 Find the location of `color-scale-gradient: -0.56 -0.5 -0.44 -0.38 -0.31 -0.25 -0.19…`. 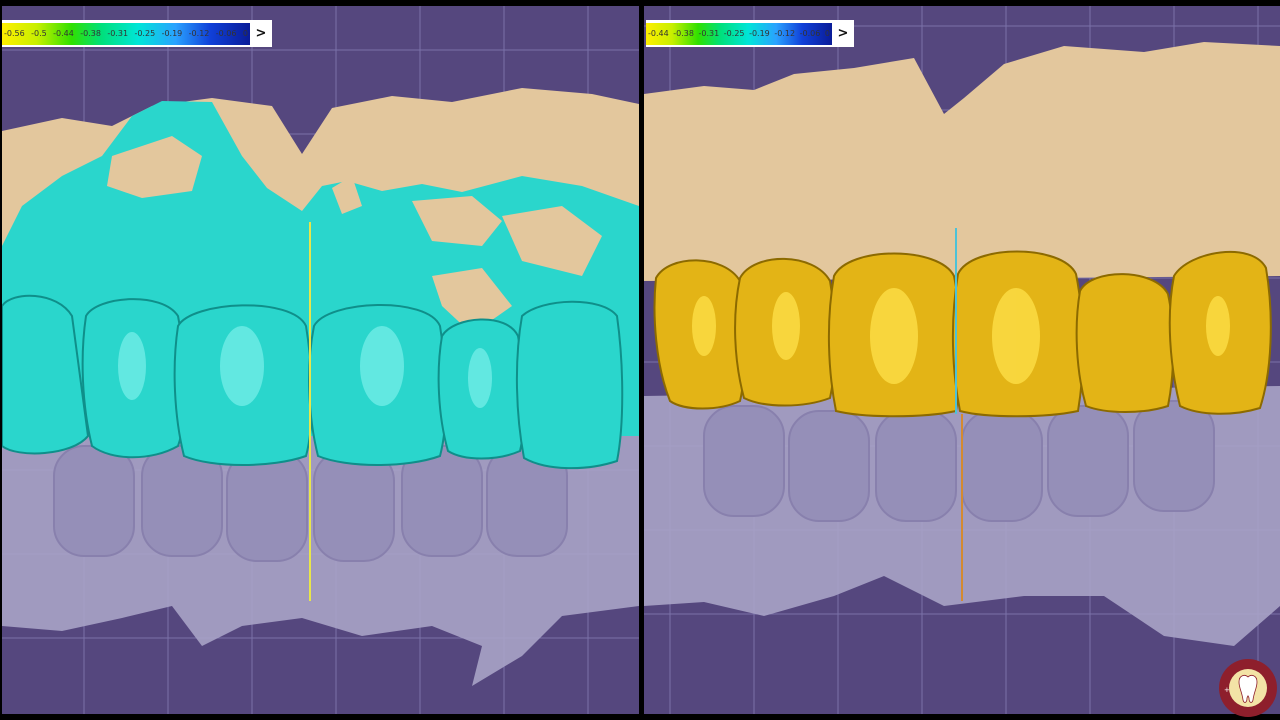

color-scale-gradient: -0.56 -0.5 -0.44 -0.38 -0.31 -0.25 -0.19… is located at coordinates (126, 33).